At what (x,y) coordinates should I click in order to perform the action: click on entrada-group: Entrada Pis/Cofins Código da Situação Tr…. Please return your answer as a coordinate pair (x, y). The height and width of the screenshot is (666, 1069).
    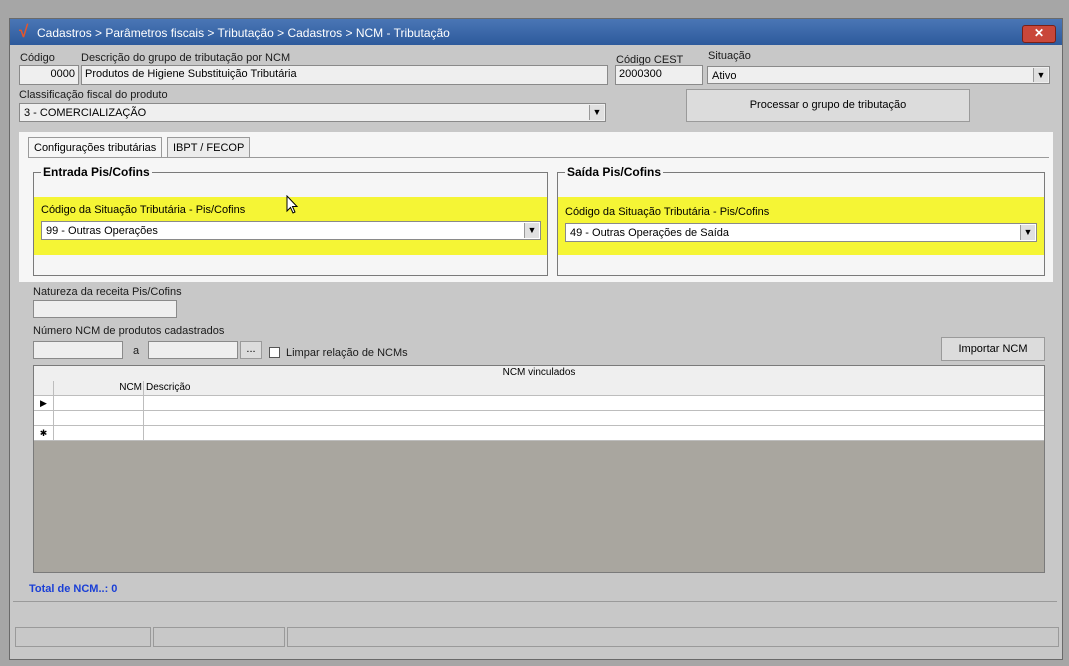
    Looking at the image, I should click on (290, 220).